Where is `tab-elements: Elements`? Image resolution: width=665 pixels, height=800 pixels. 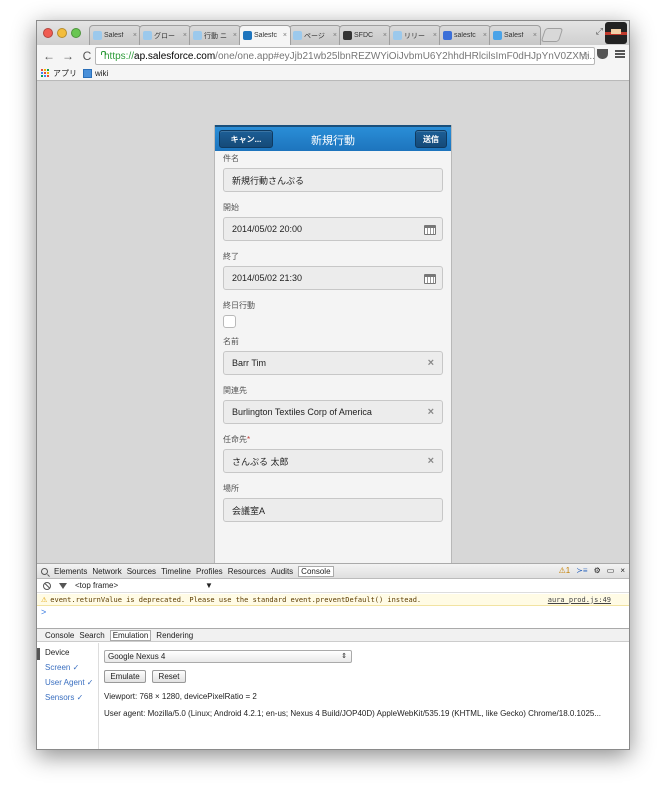 tab-elements: Elements is located at coordinates (70, 571).